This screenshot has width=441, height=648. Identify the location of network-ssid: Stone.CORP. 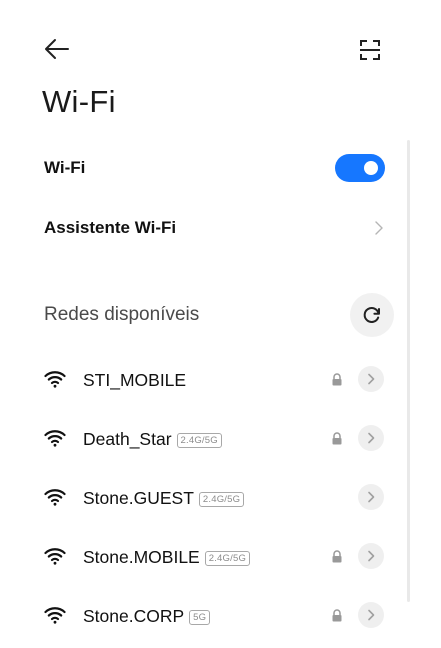
(134, 616).